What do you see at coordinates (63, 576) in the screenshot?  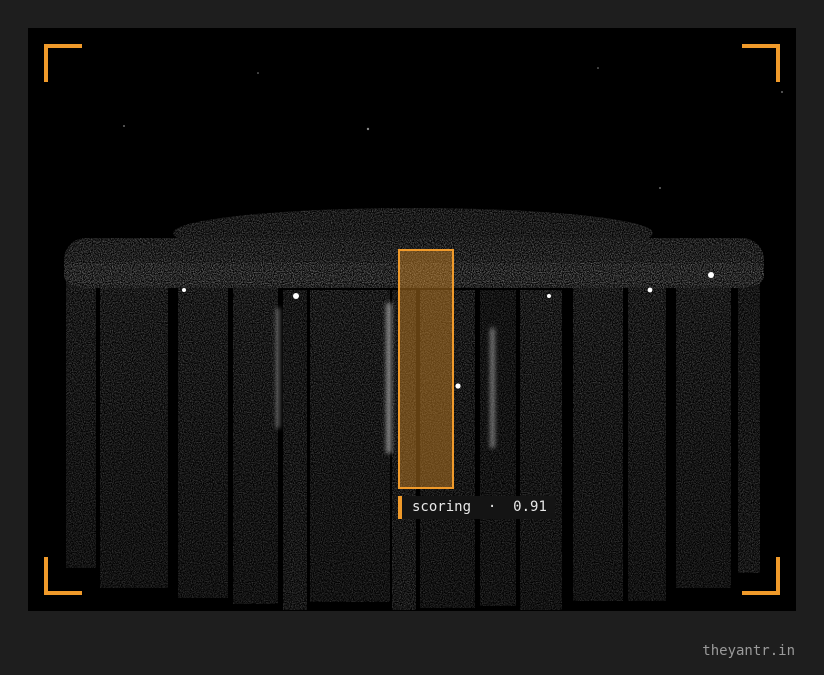 I see `frame-corner-bottom-left` at bounding box center [63, 576].